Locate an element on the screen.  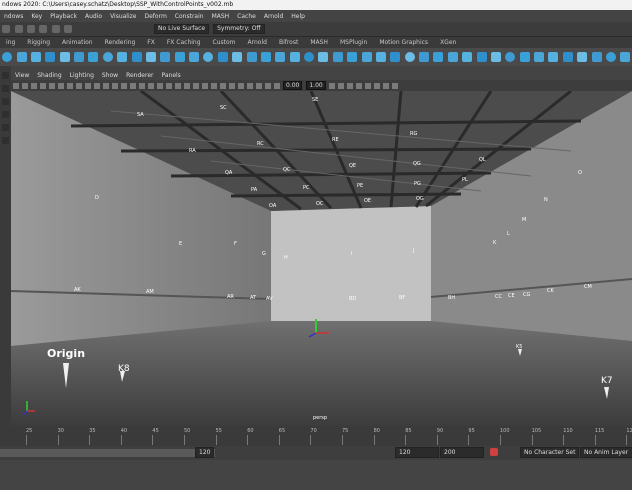
gamma-field: 1.00 is located at coordinates (316, 85).